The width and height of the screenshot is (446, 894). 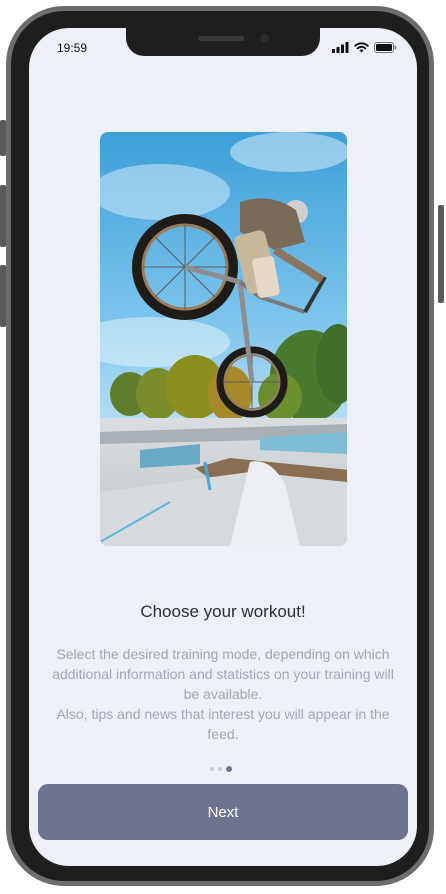 What do you see at coordinates (223, 611) in the screenshot?
I see `onboarding-title: Choose your workout!` at bounding box center [223, 611].